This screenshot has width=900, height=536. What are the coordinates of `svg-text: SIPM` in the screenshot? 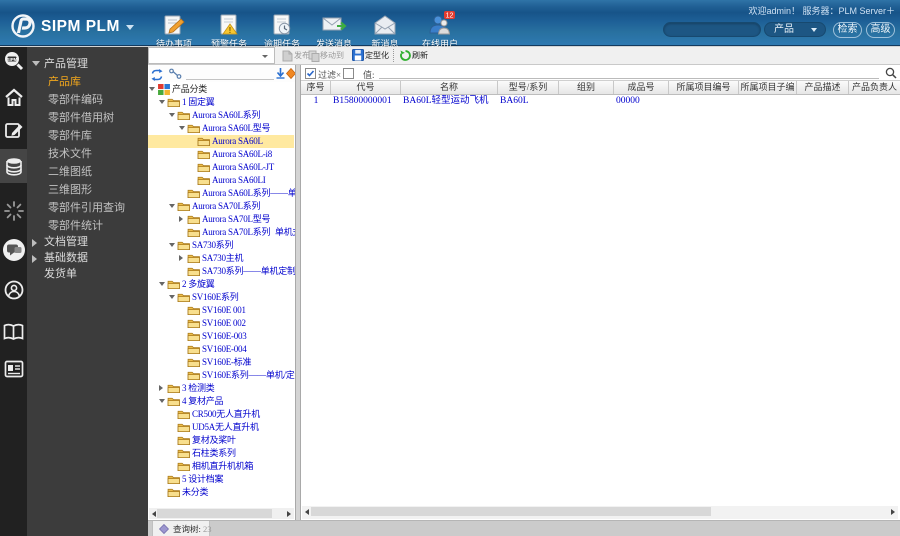 It's located at (11, 59).